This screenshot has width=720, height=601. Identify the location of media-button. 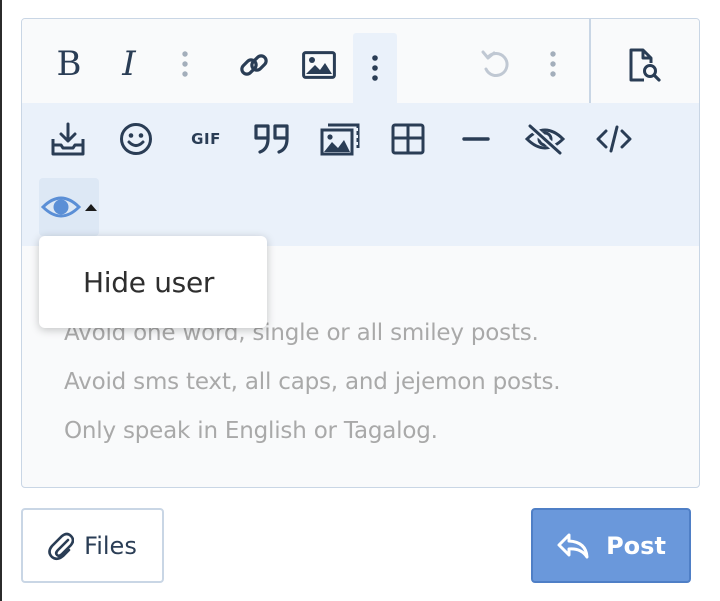
(341, 139).